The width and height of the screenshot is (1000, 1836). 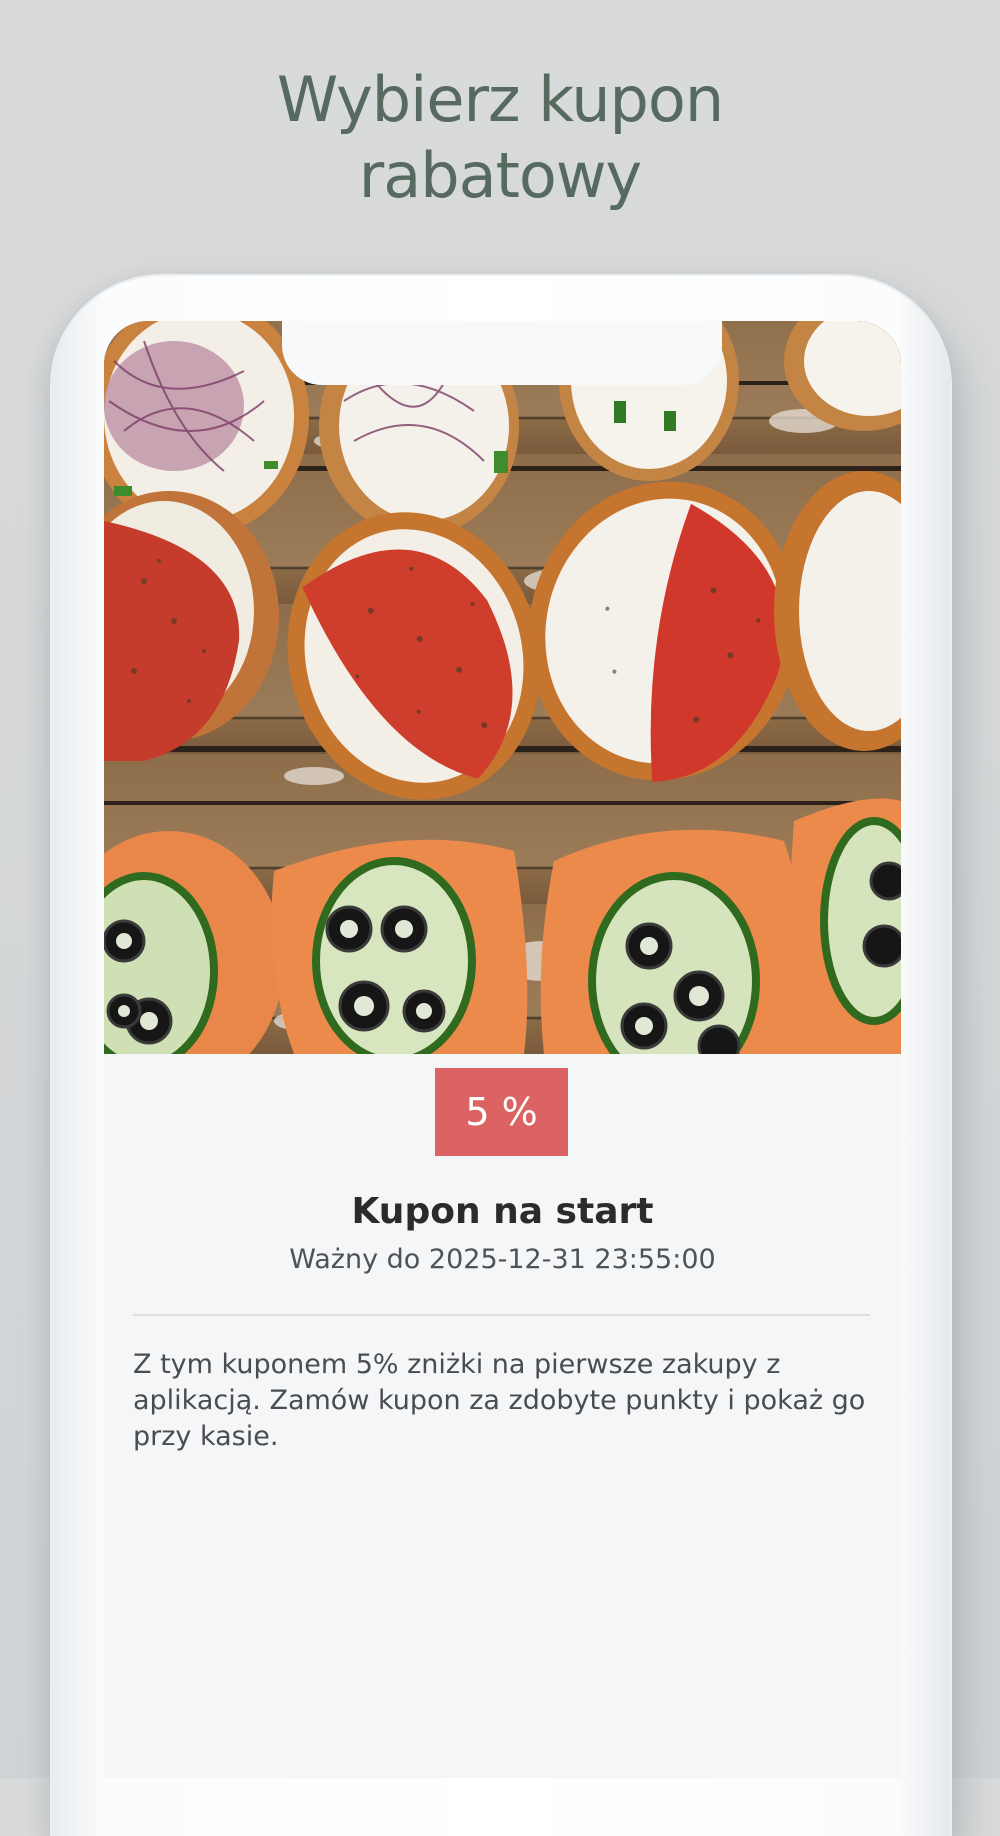 What do you see at coordinates (501, 1315) in the screenshot?
I see `divider` at bounding box center [501, 1315].